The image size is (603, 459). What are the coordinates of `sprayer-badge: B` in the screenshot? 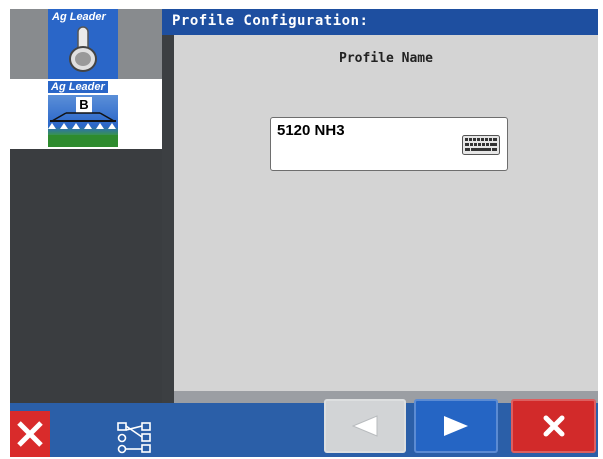 It's located at (83, 121).